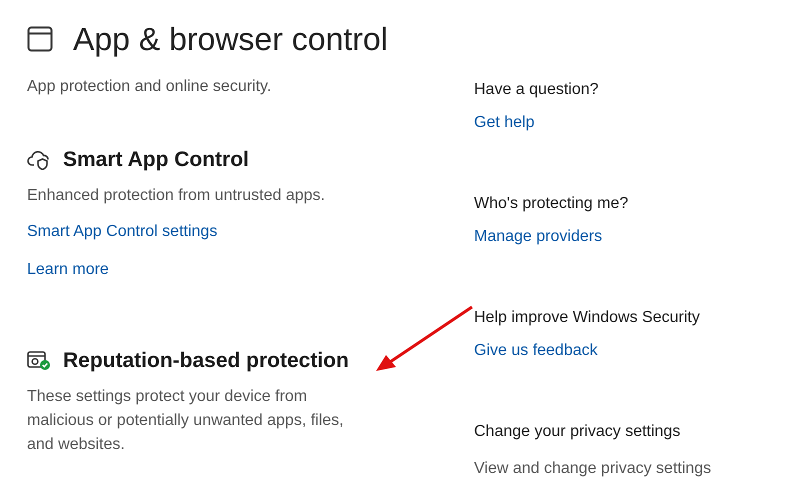 The width and height of the screenshot is (800, 490). What do you see at coordinates (536, 351) in the screenshot?
I see `link: Give us feedback` at bounding box center [536, 351].